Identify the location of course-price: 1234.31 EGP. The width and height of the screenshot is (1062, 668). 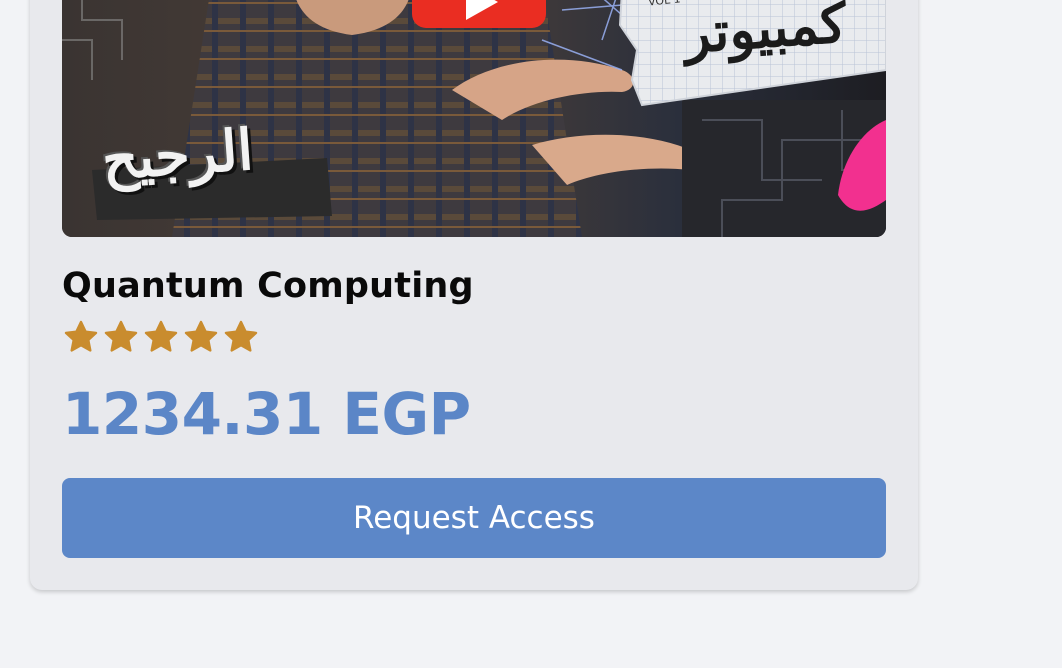
(266, 414).